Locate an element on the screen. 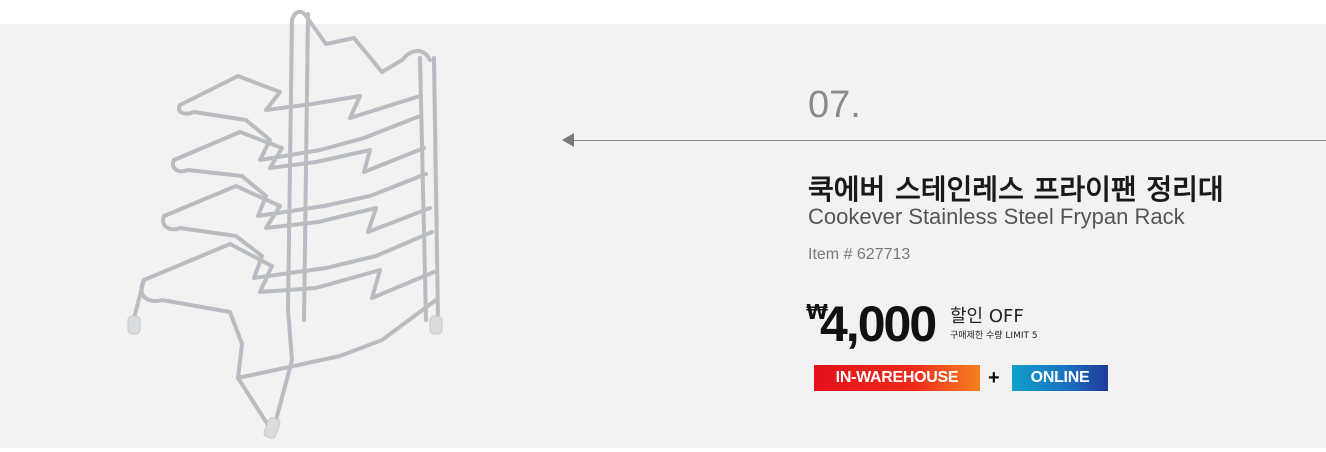 The height and width of the screenshot is (452, 1326). left-arrow-icon is located at coordinates (568, 140).